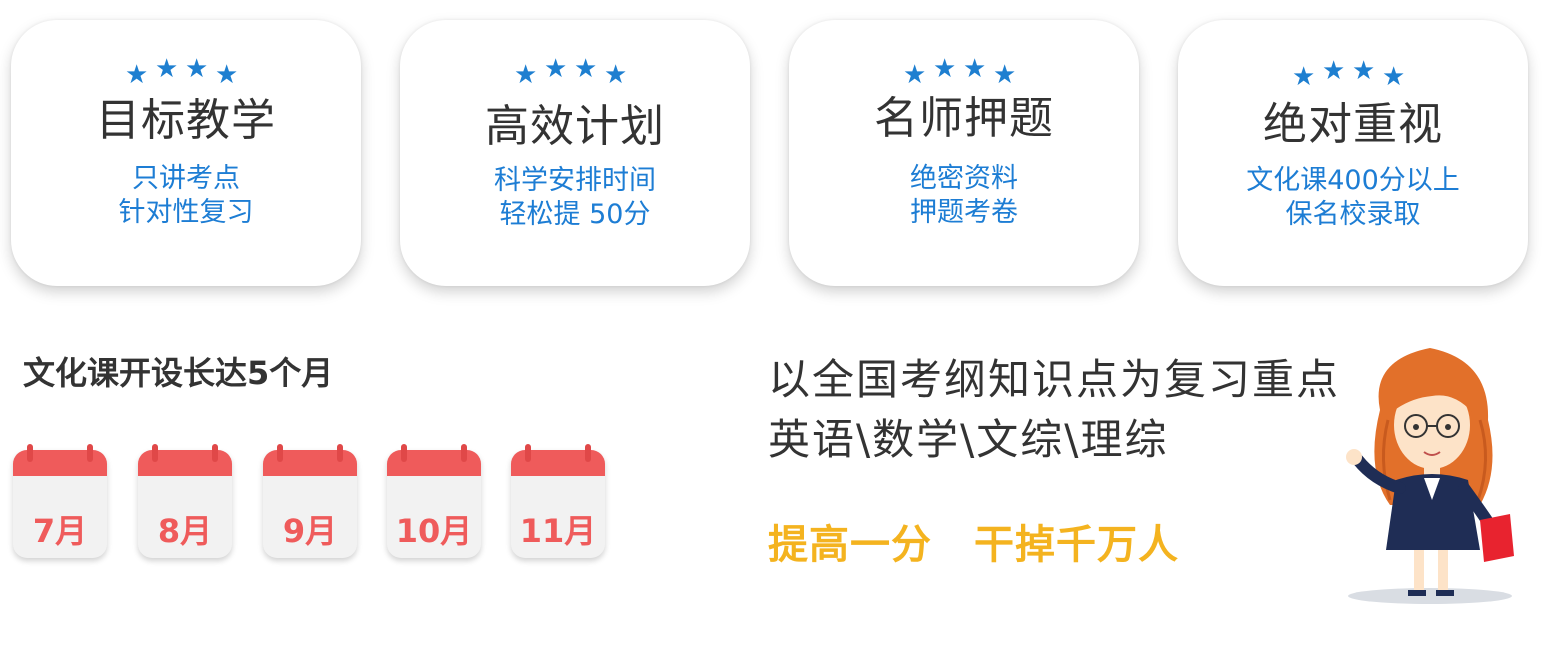 This screenshot has height=645, width=1543. I want to click on teacher-illustration, so click(1430, 475).